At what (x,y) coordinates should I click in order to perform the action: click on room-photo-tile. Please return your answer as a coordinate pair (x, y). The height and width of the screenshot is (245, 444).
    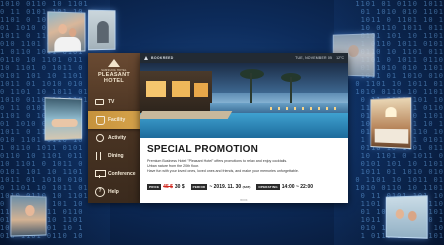
    Looking at the image, I should click on (391, 123).